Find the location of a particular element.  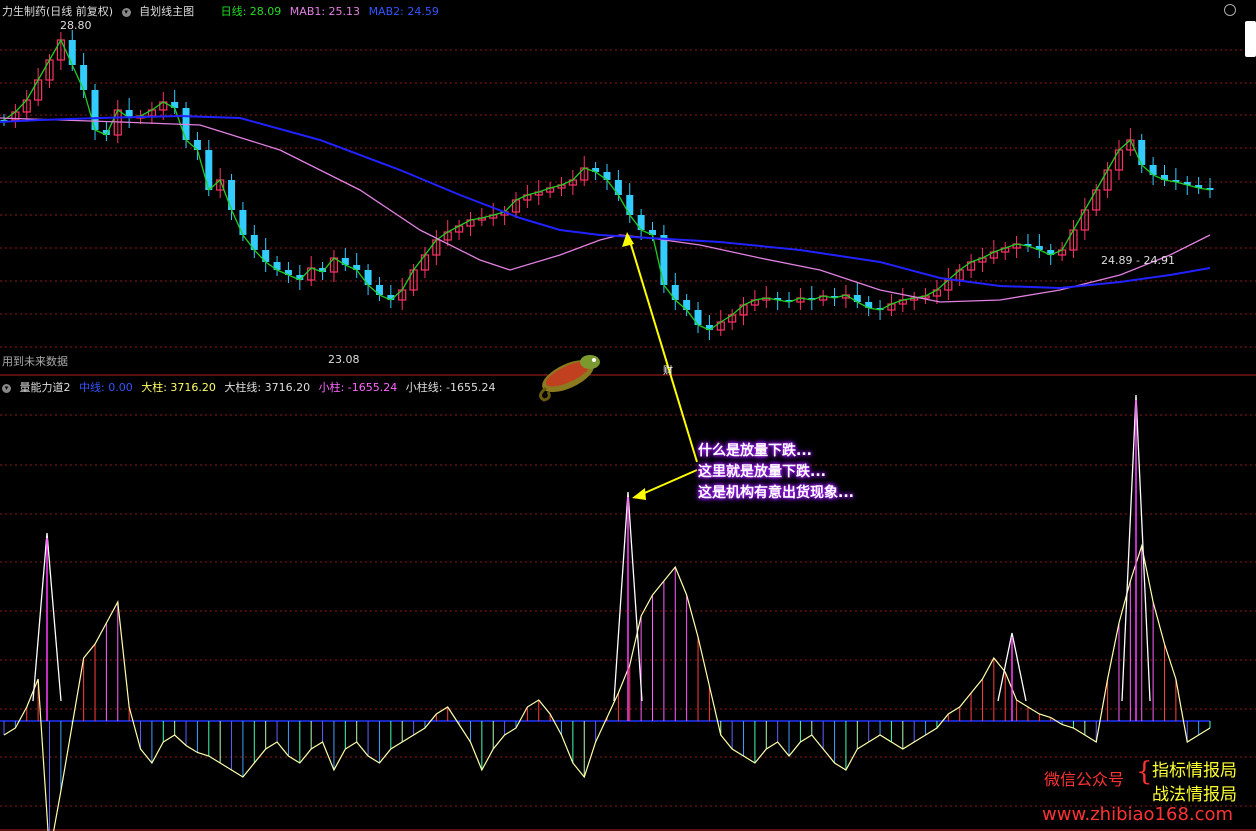

xiaozhu-value: 小柱: -1655.24 is located at coordinates (358, 387).